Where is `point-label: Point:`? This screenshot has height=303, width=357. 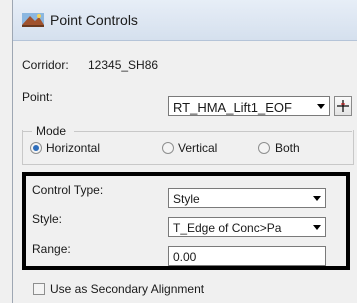
point-label: Point: is located at coordinates (37, 97).